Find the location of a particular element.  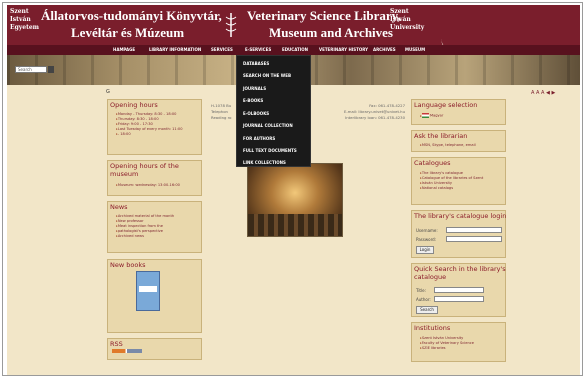

search-submit-button is located at coordinates (51, 69).